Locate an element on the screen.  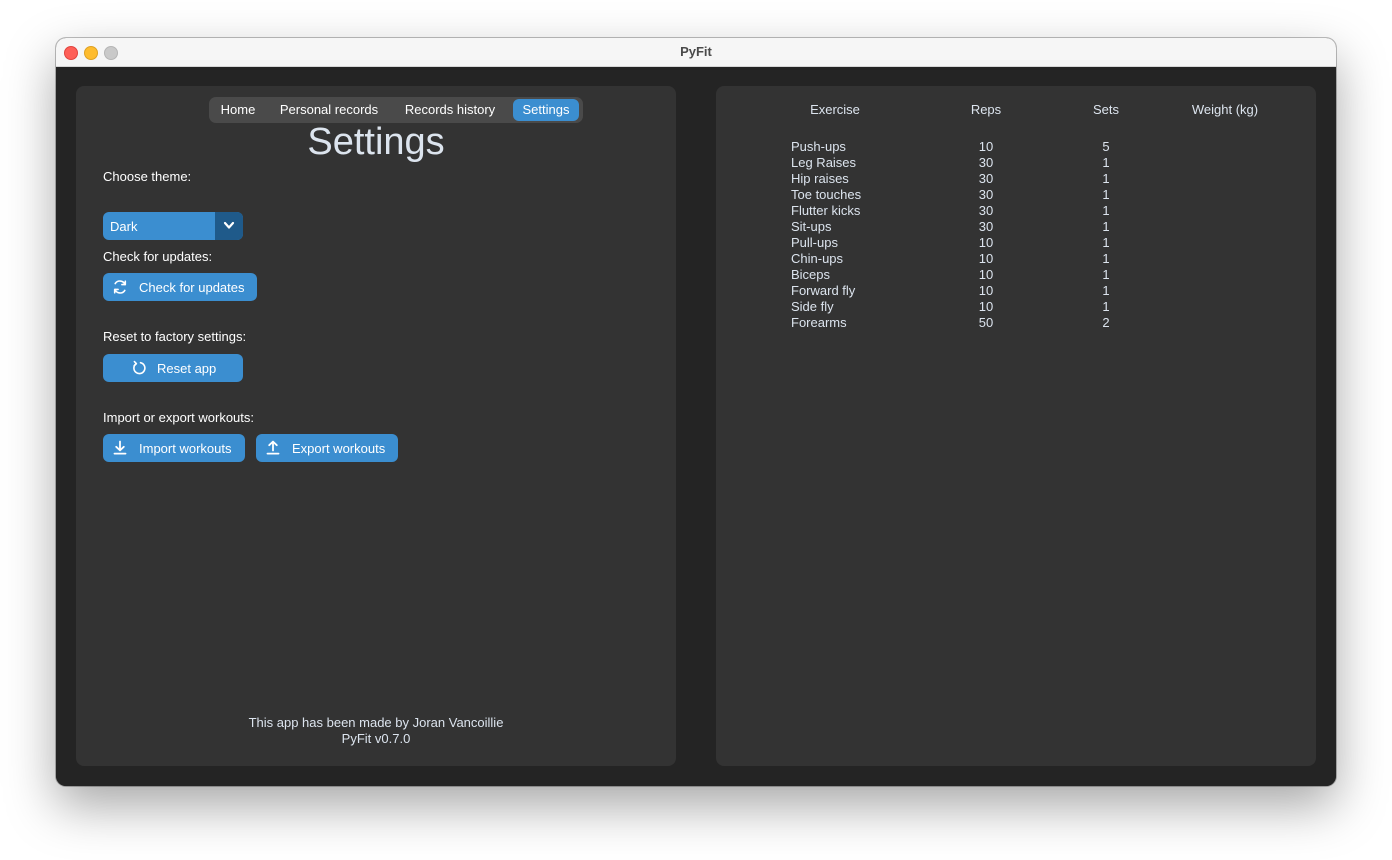
check-for-updates-button: Check for updates is located at coordinates (180, 287).